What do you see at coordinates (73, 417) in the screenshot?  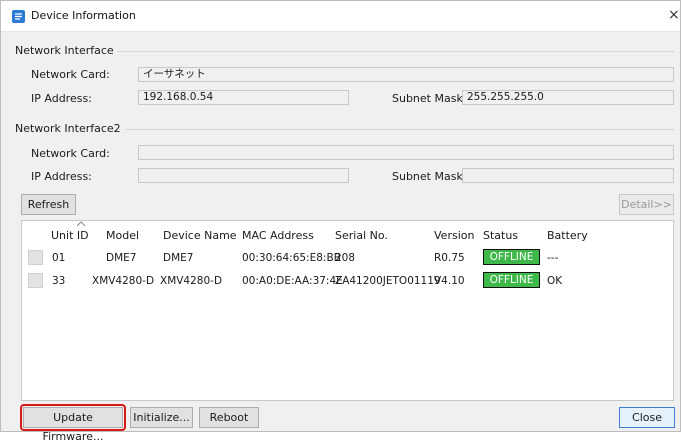 I see `highlight-box` at bounding box center [73, 417].